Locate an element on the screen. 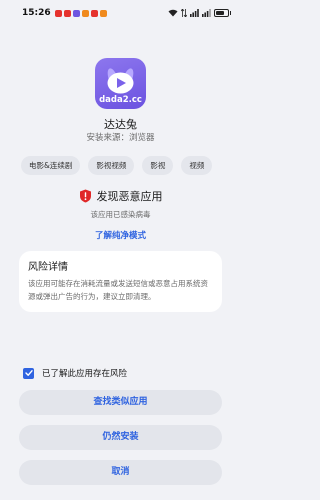 This screenshot has width=320, height=500. acknowledge-checkbox is located at coordinates (28, 373).